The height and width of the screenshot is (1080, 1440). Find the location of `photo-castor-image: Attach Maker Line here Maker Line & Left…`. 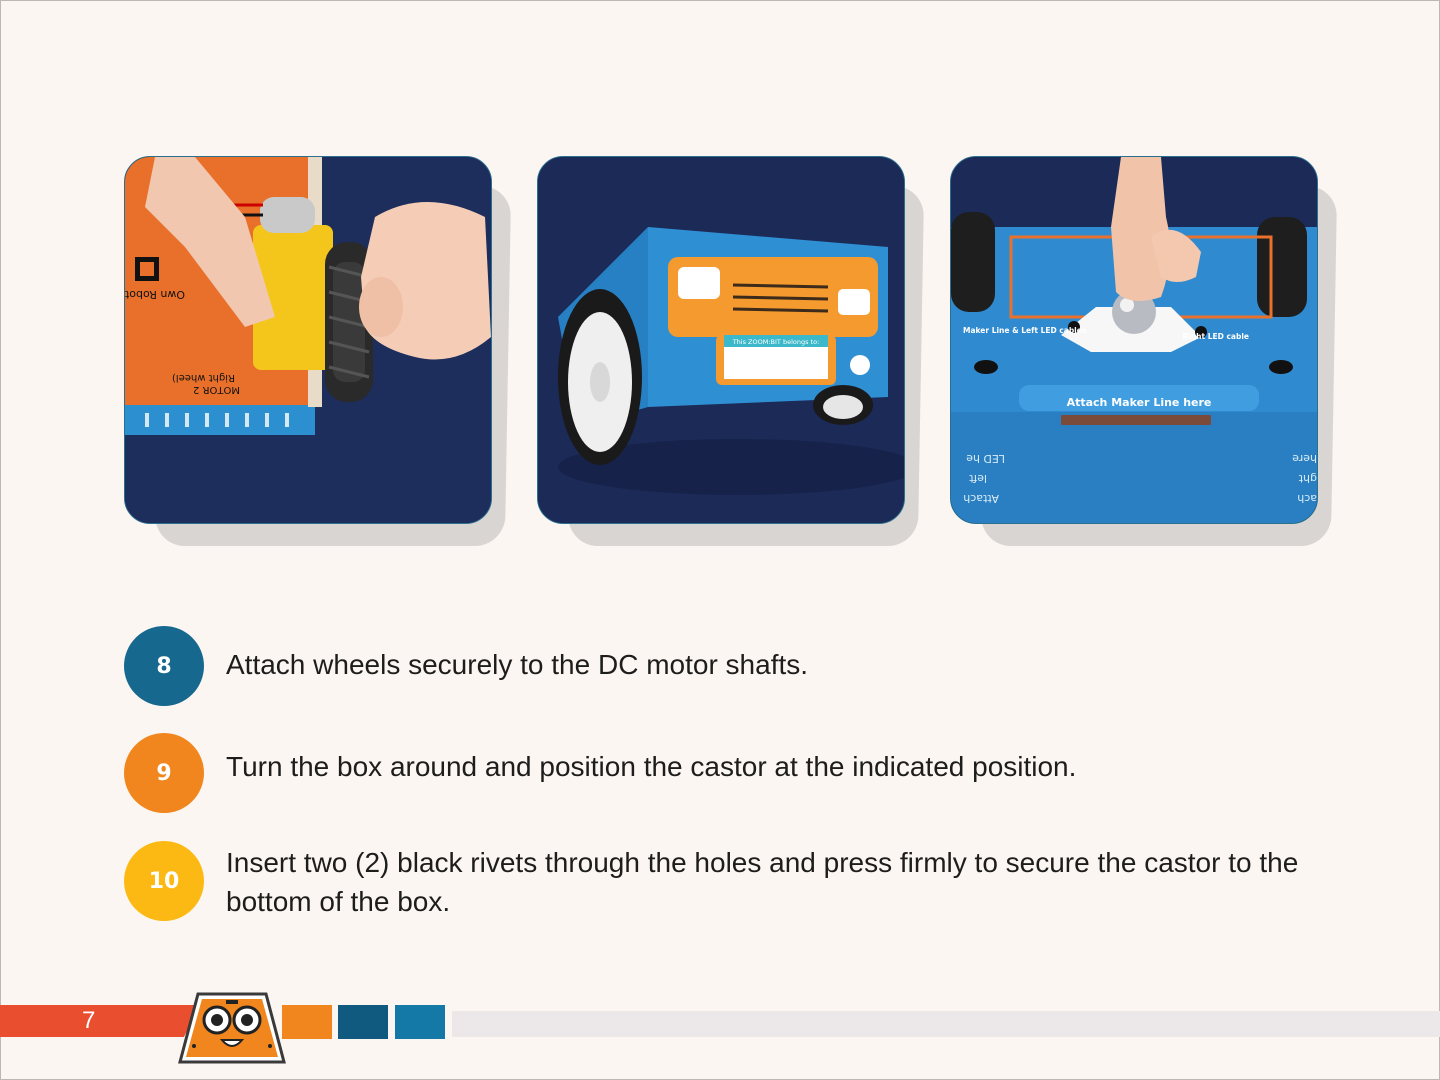

photo-castor-image: Attach Maker Line here Maker Line & Left… is located at coordinates (1134, 340).